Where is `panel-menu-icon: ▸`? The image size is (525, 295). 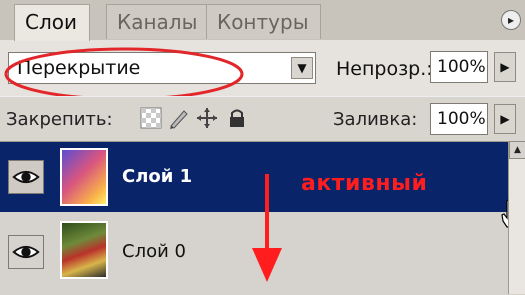 panel-menu-icon: ▸ is located at coordinates (511, 20).